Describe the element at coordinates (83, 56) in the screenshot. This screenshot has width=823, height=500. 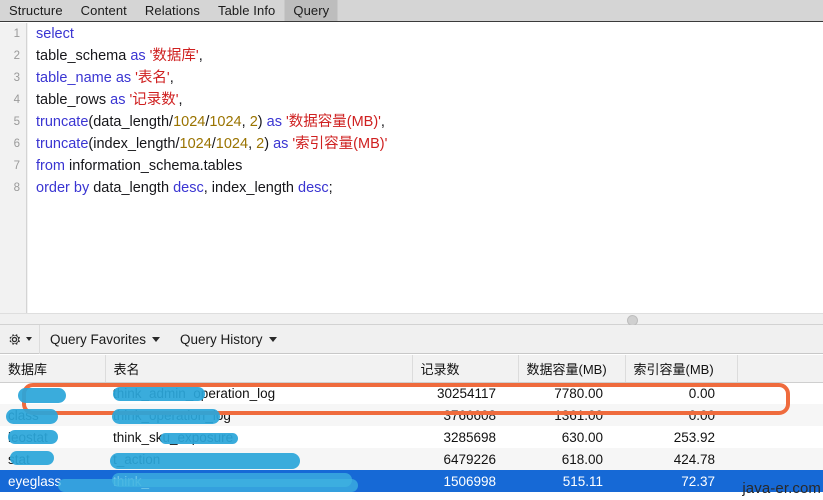
I see `code-token: table_schema` at that location.